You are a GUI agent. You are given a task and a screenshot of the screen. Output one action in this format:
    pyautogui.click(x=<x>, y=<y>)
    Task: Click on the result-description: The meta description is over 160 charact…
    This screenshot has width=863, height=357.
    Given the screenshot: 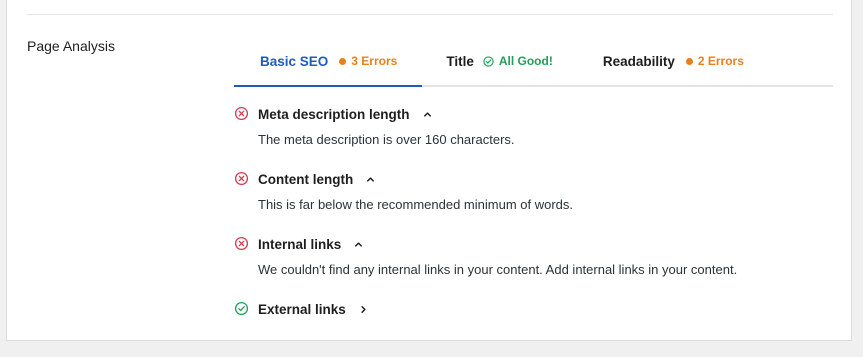 What is the action you would take?
    pyautogui.click(x=386, y=139)
    